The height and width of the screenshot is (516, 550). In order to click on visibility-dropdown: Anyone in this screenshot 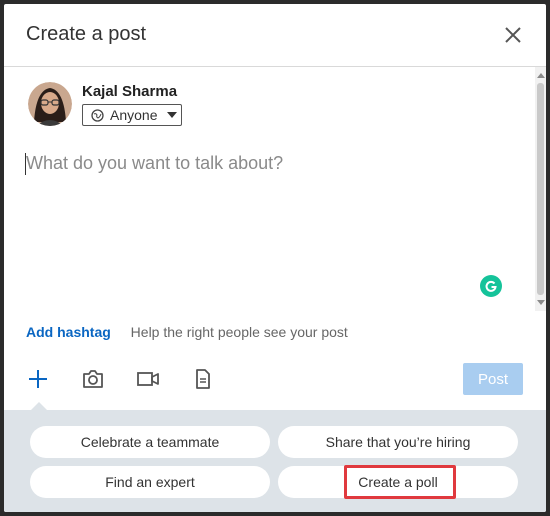, I will do `click(132, 115)`.